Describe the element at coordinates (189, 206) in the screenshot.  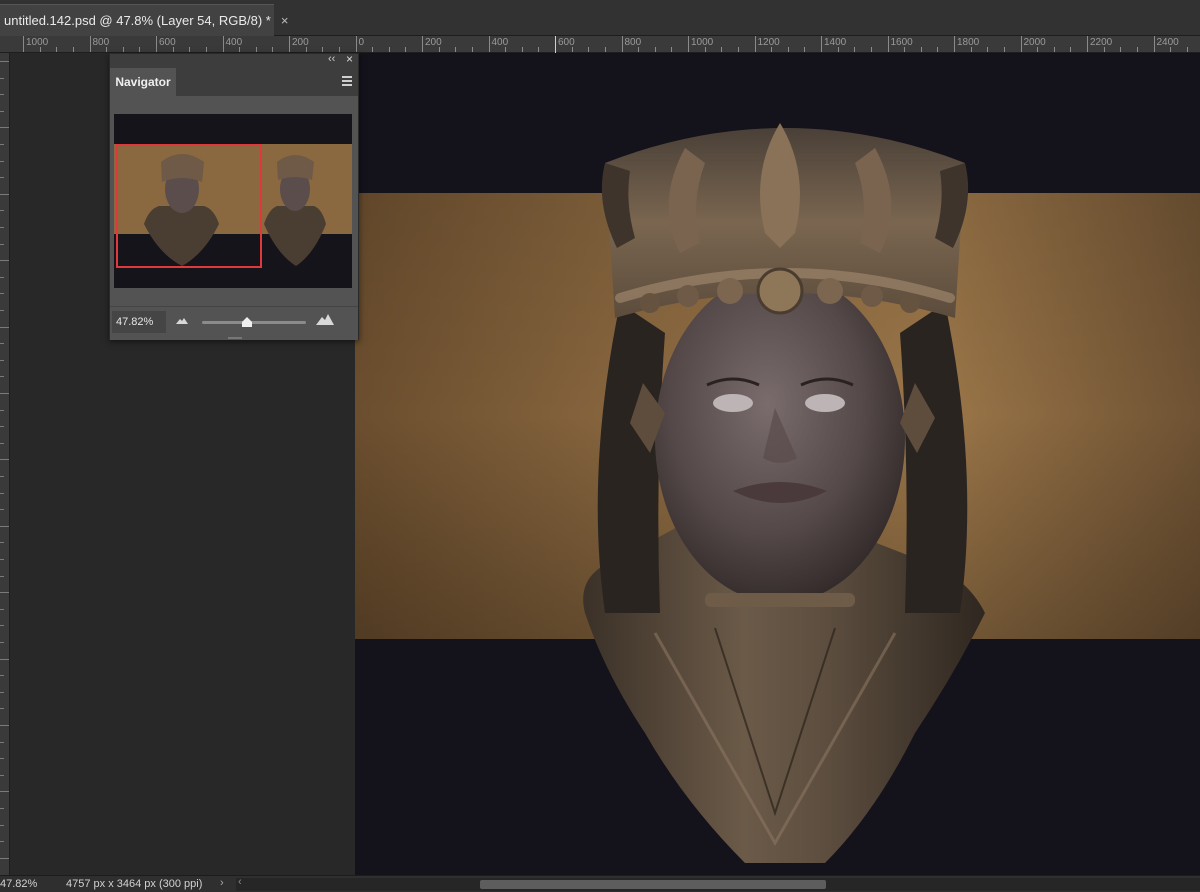
I see `navigator-view-frame` at that location.